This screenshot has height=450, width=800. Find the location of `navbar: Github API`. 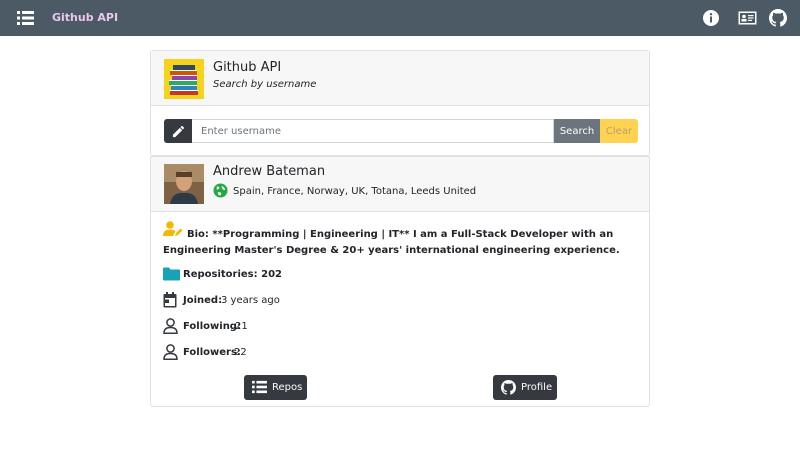

navbar: Github API is located at coordinates (400, 18).